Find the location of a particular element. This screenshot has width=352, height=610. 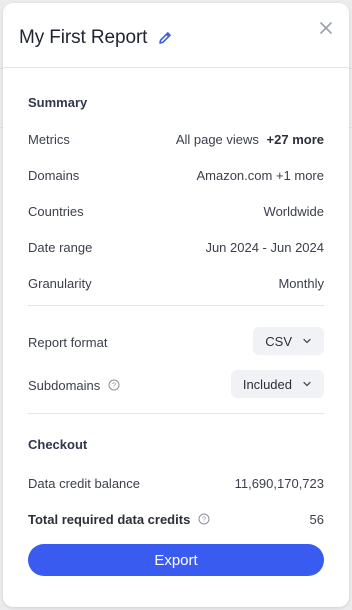

date-range-value: Jun 2024 - Jun 2024 is located at coordinates (264, 247).